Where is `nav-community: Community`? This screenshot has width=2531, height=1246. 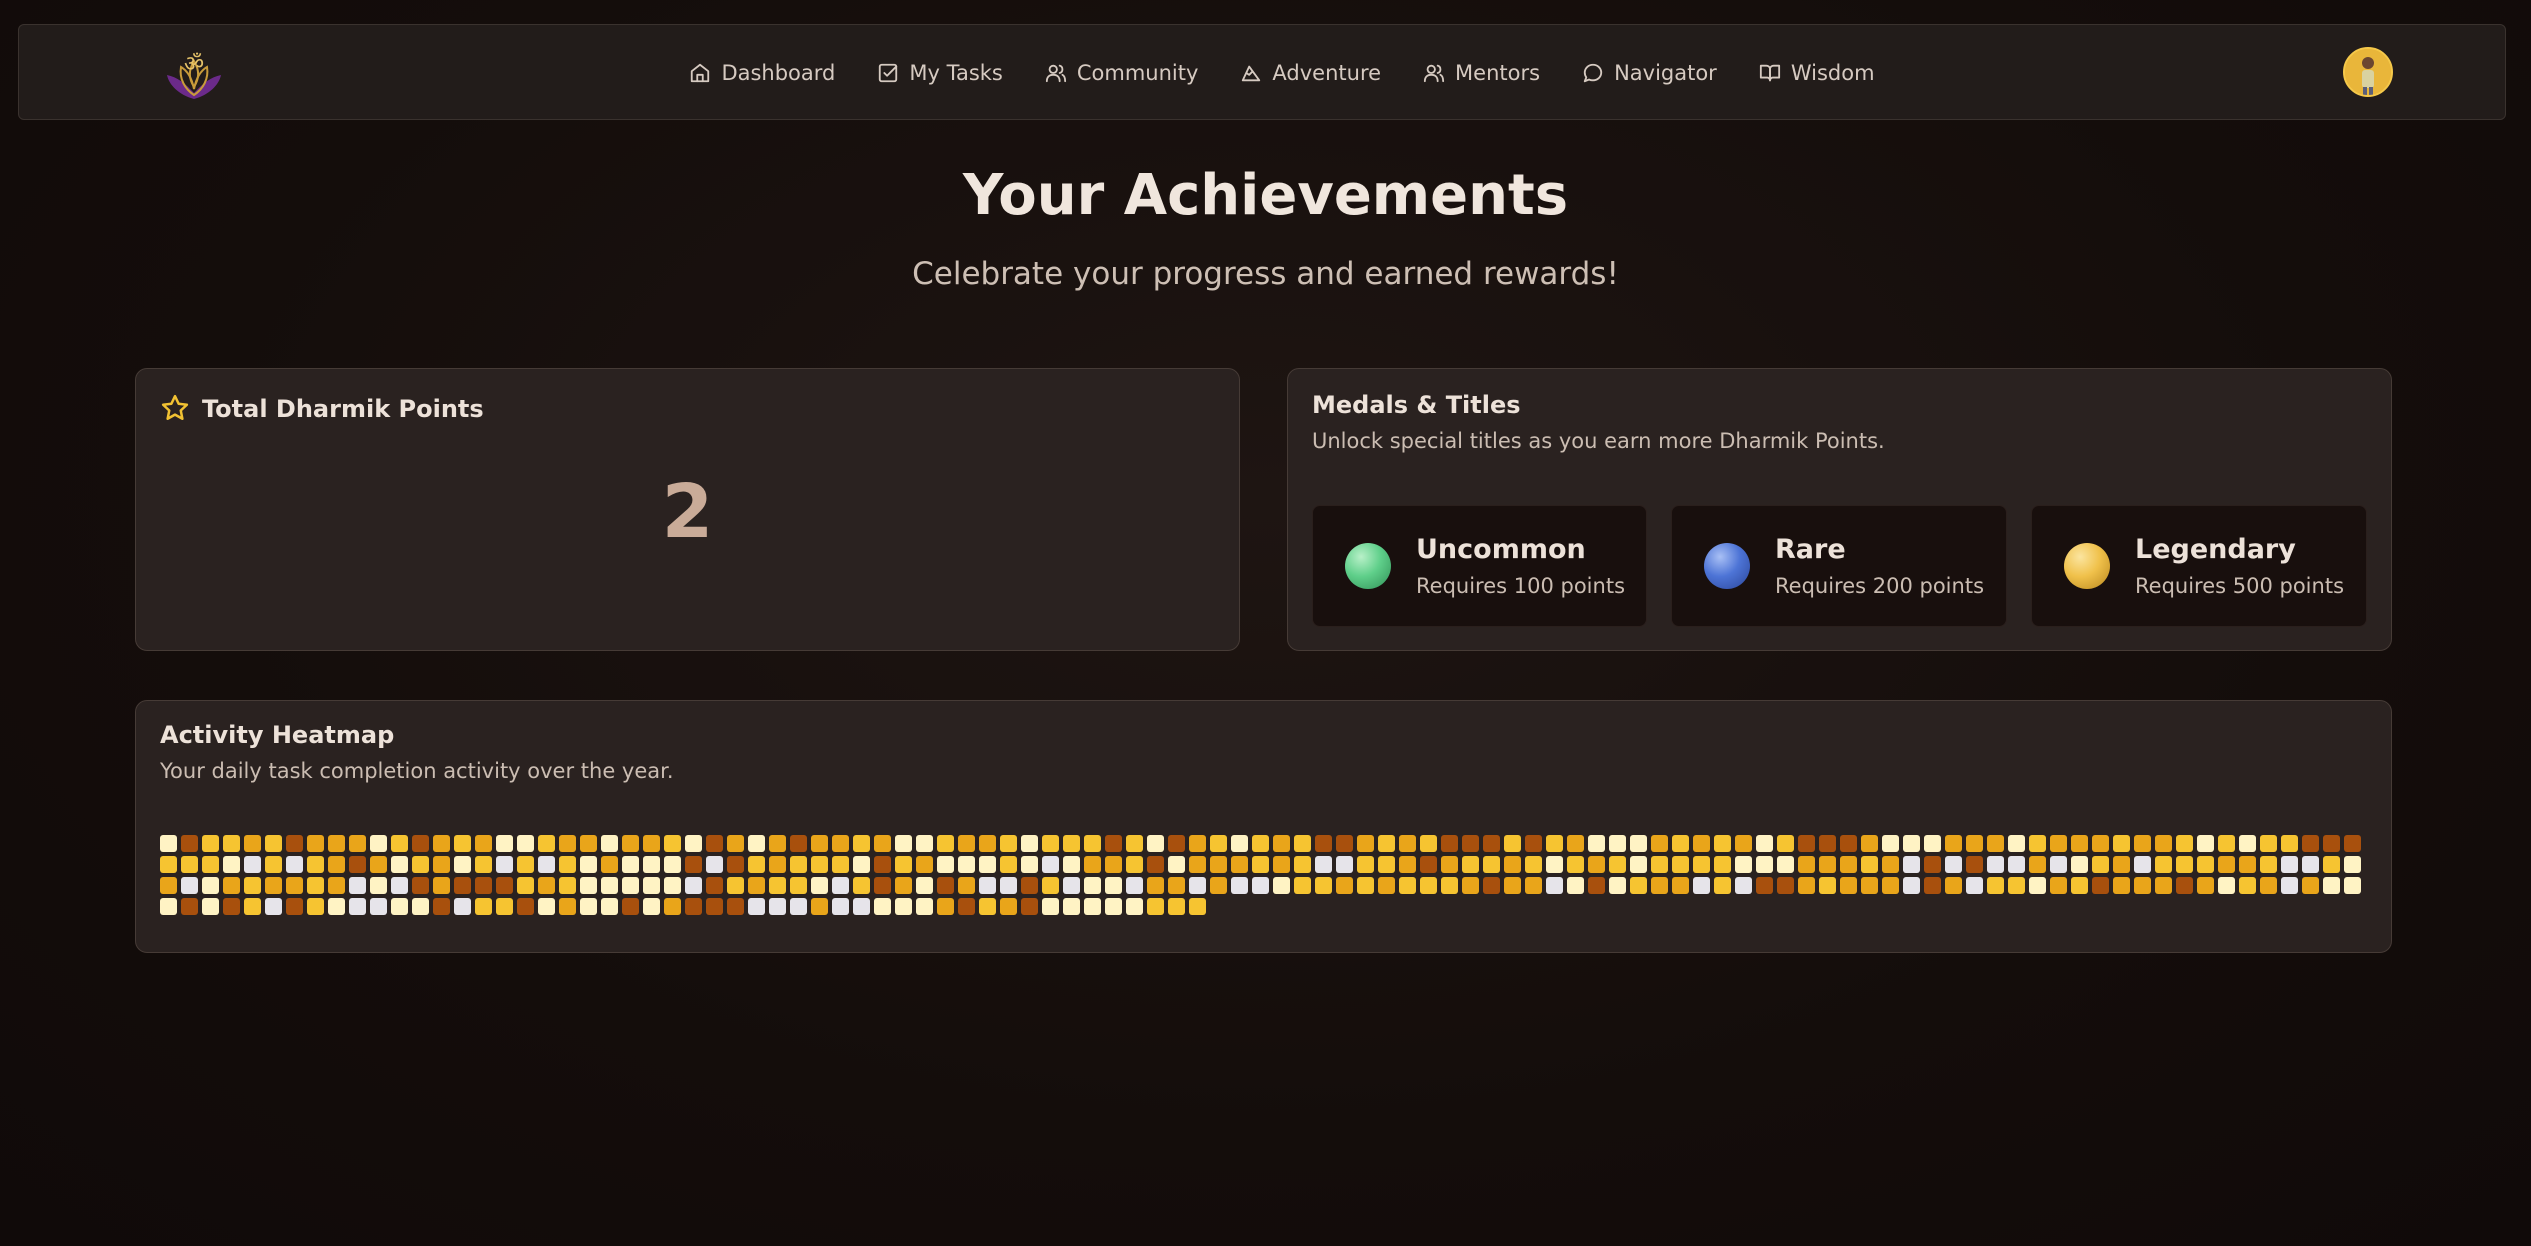
nav-community: Community is located at coordinates (1121, 73).